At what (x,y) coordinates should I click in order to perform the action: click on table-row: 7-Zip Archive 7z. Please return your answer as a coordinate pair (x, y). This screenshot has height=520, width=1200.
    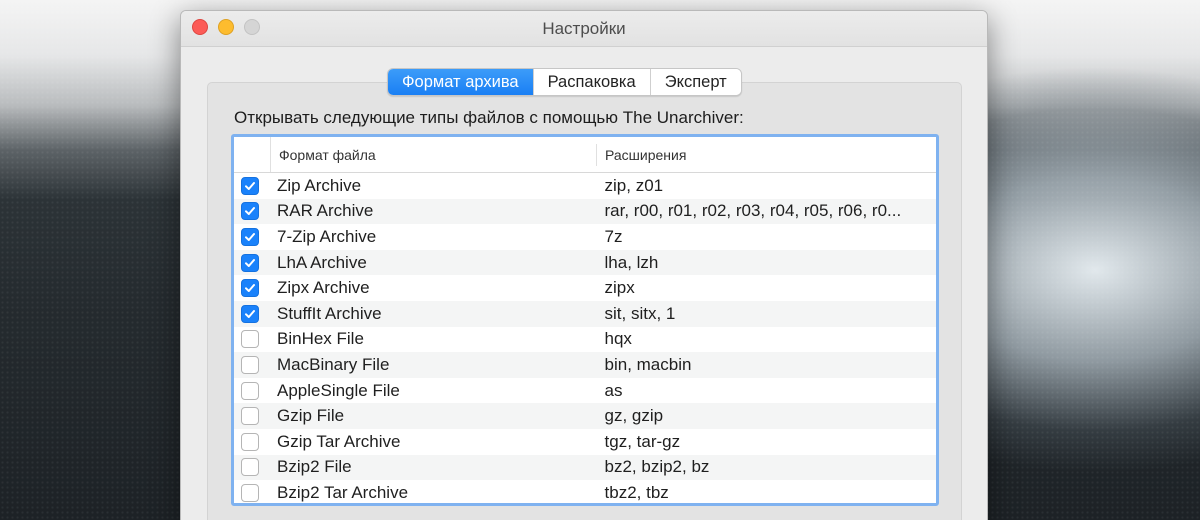
    Looking at the image, I should click on (585, 237).